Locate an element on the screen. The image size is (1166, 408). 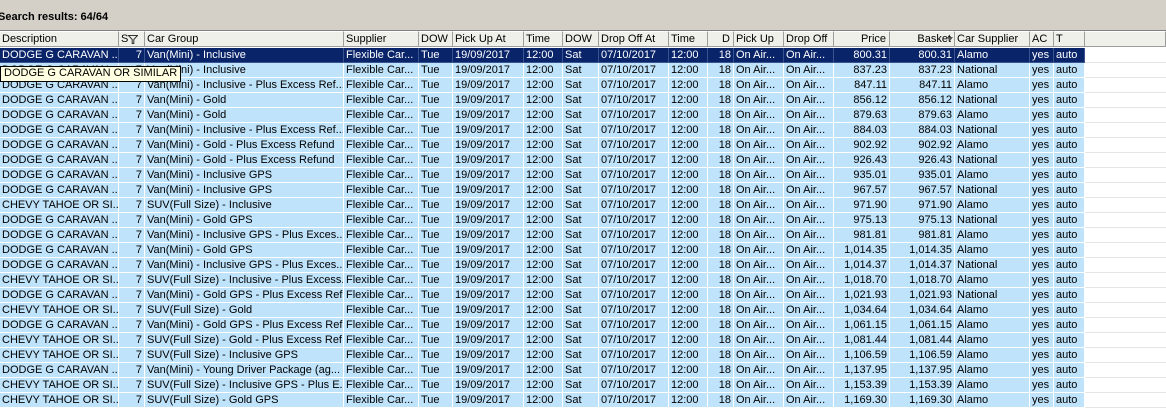
cell-basket: 1,014.35 is located at coordinates (922, 250).